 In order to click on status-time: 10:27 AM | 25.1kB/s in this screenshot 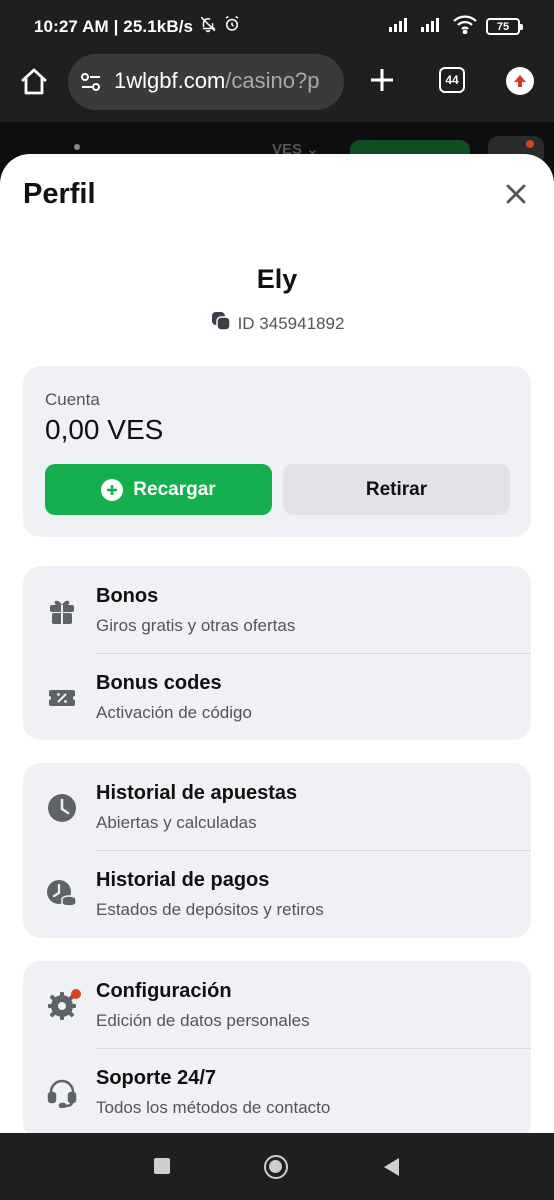, I will do `click(137, 26)`.